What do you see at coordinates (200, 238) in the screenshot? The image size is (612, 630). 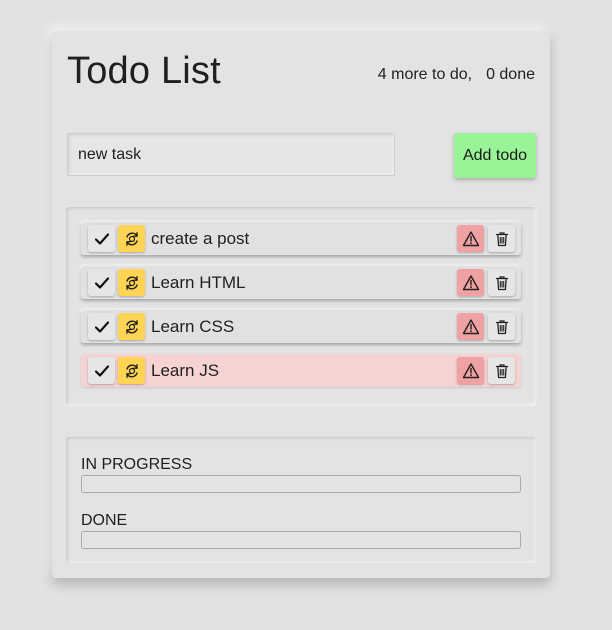 I see `todo-label: create a post` at bounding box center [200, 238].